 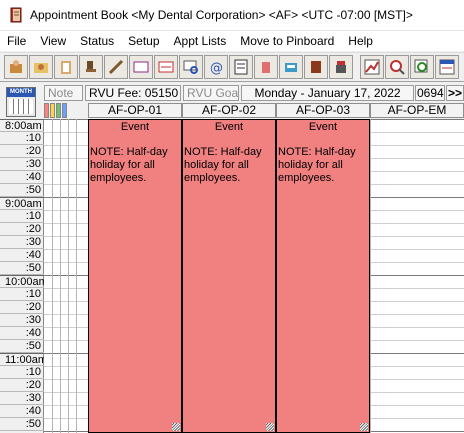 I want to click on color-swatch-strip, so click(x=56, y=110).